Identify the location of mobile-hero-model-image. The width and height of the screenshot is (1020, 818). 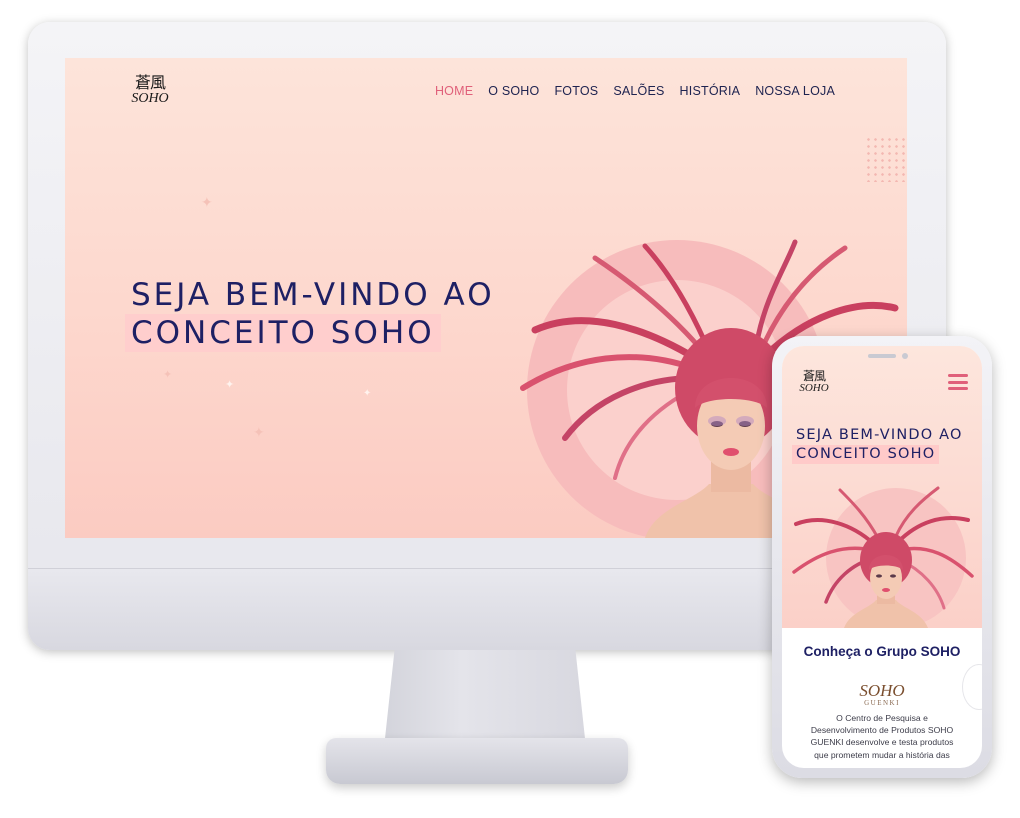
(883, 557).